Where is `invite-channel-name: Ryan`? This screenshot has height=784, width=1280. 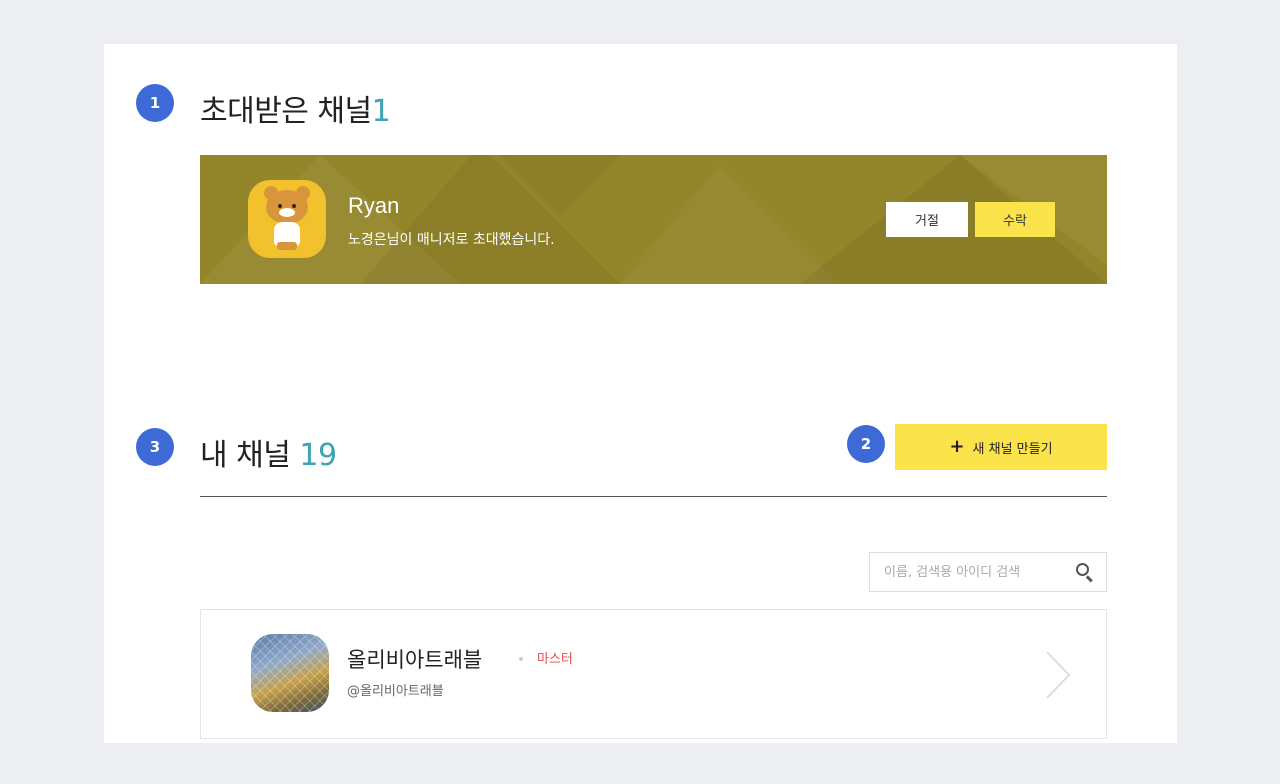
invite-channel-name: Ryan is located at coordinates (374, 205).